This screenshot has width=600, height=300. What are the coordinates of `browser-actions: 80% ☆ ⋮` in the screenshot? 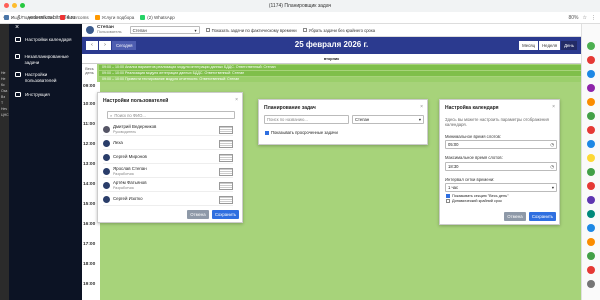 It's located at (583, 18).